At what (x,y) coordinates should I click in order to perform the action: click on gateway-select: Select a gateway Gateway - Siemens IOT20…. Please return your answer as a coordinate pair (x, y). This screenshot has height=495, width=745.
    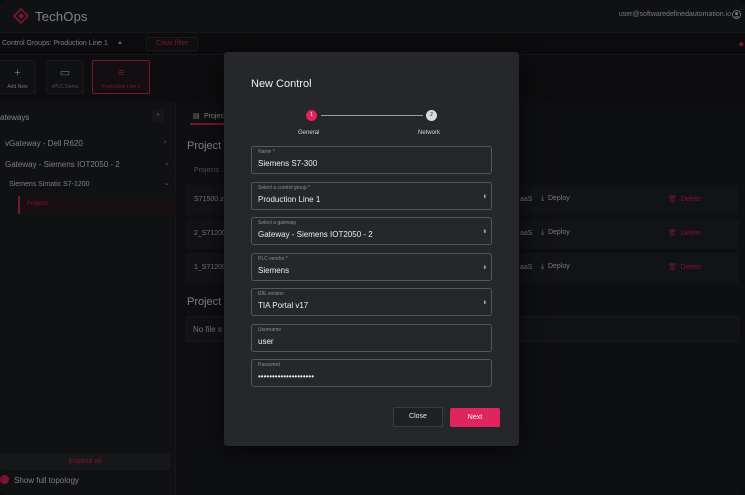
    Looking at the image, I should click on (371, 231).